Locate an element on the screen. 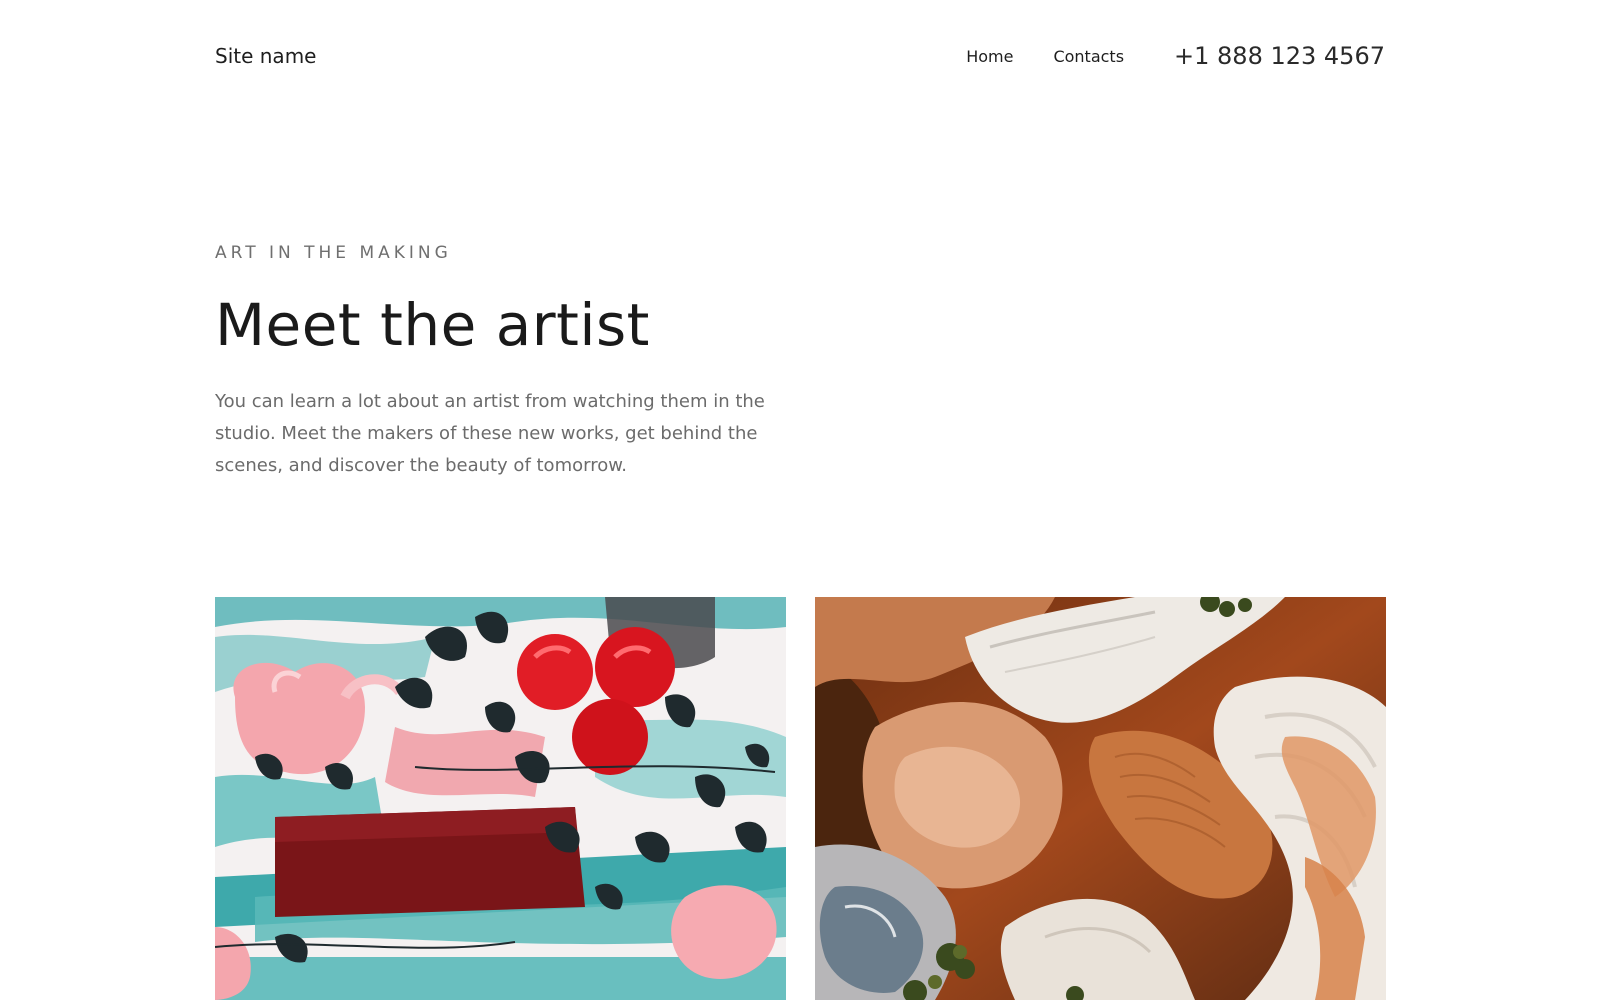 The image size is (1600, 1000). gallery-image-painting is located at coordinates (500, 798).